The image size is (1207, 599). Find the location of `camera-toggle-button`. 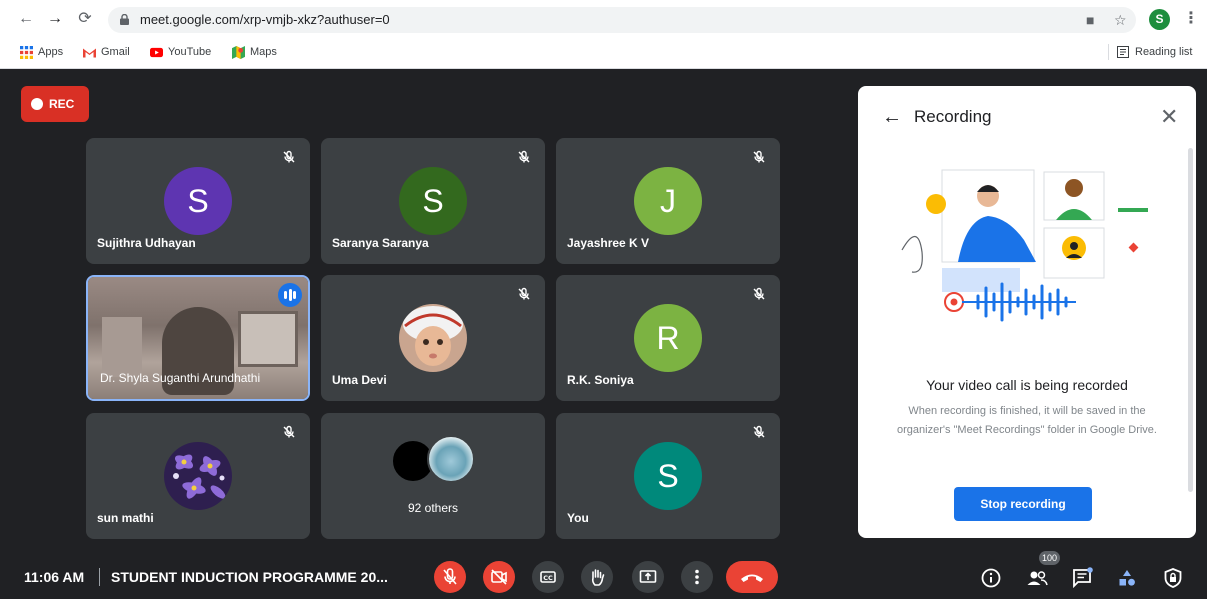

camera-toggle-button is located at coordinates (499, 577).